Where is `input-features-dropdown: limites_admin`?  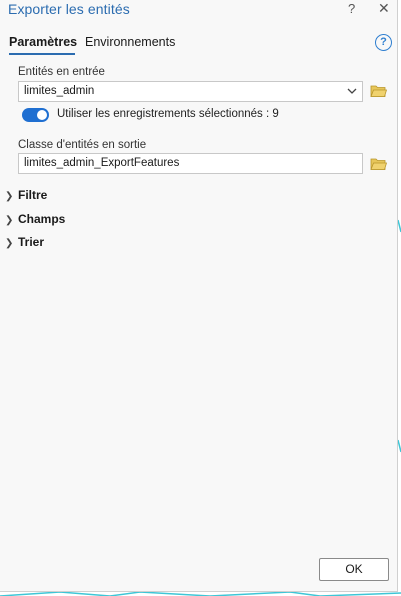
input-features-dropdown: limites_admin is located at coordinates (190, 91).